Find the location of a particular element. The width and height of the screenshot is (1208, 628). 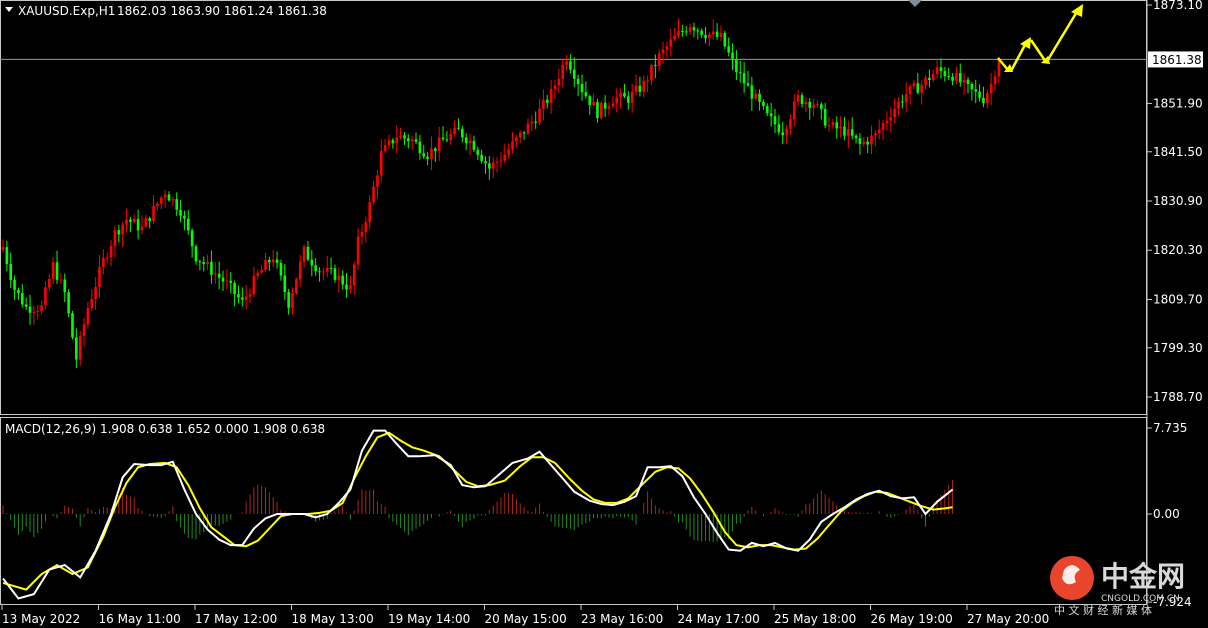

forecast-arrowhead-icon is located at coordinates (1077, 10).